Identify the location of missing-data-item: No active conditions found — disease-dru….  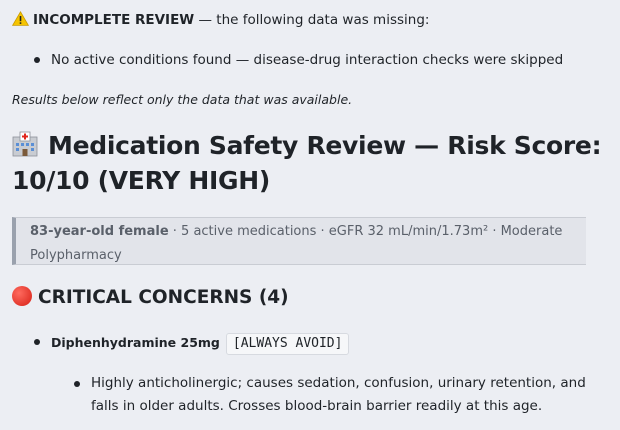
(298, 60).